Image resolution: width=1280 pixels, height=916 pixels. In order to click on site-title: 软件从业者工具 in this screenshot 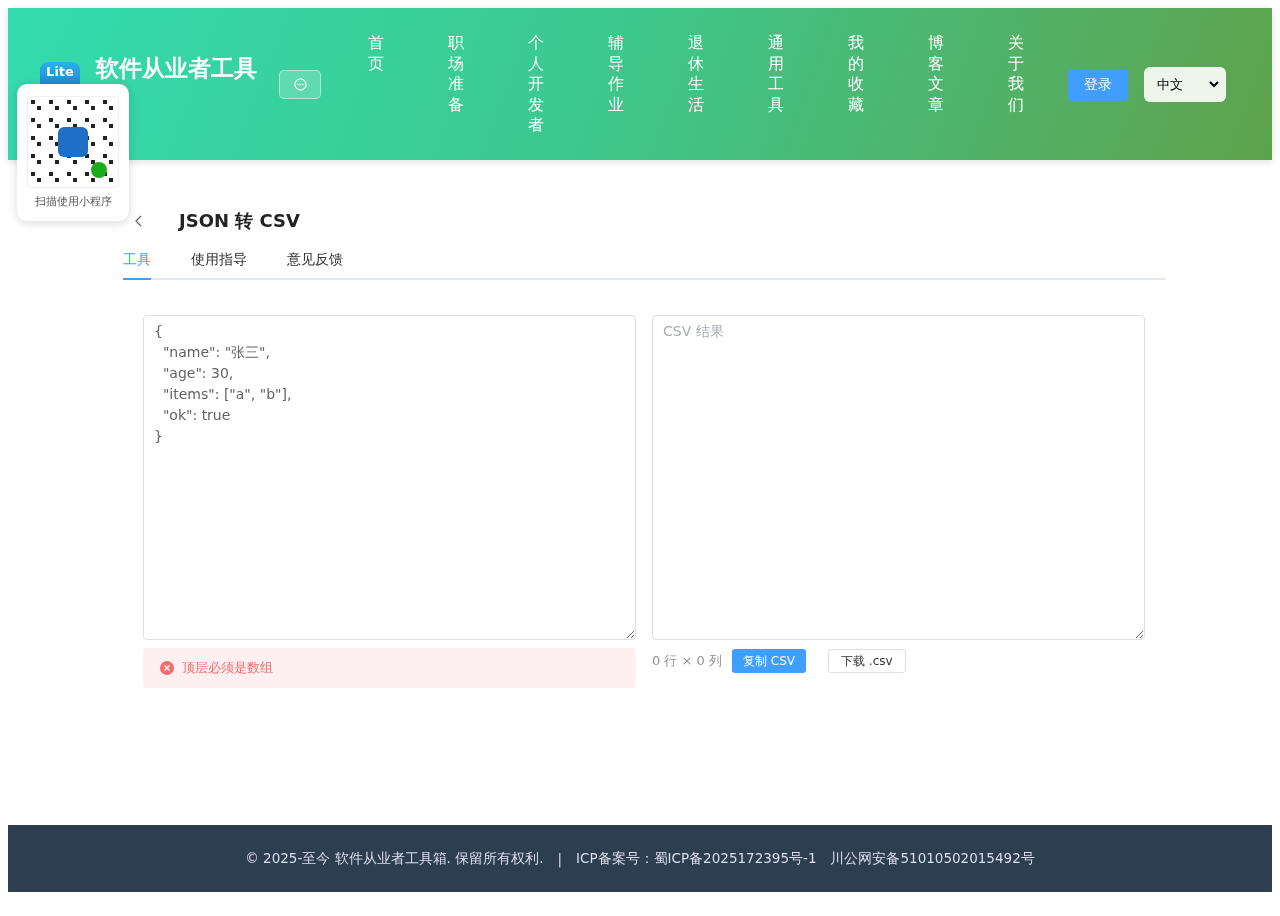, I will do `click(176, 68)`.